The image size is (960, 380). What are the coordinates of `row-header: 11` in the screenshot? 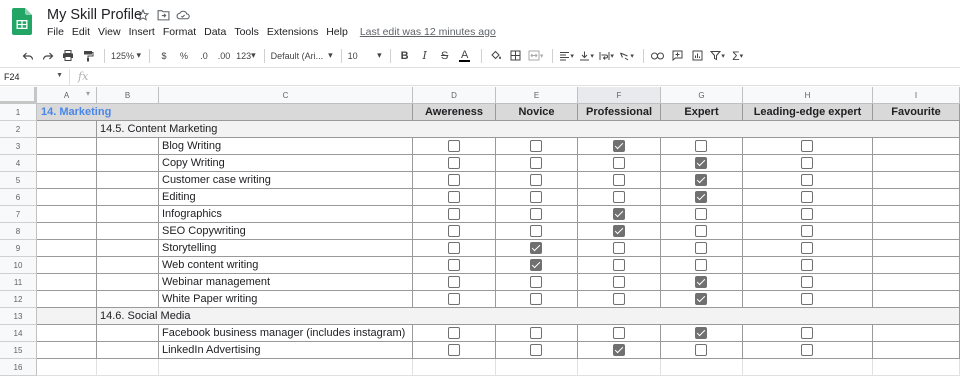 It's located at (18, 282).